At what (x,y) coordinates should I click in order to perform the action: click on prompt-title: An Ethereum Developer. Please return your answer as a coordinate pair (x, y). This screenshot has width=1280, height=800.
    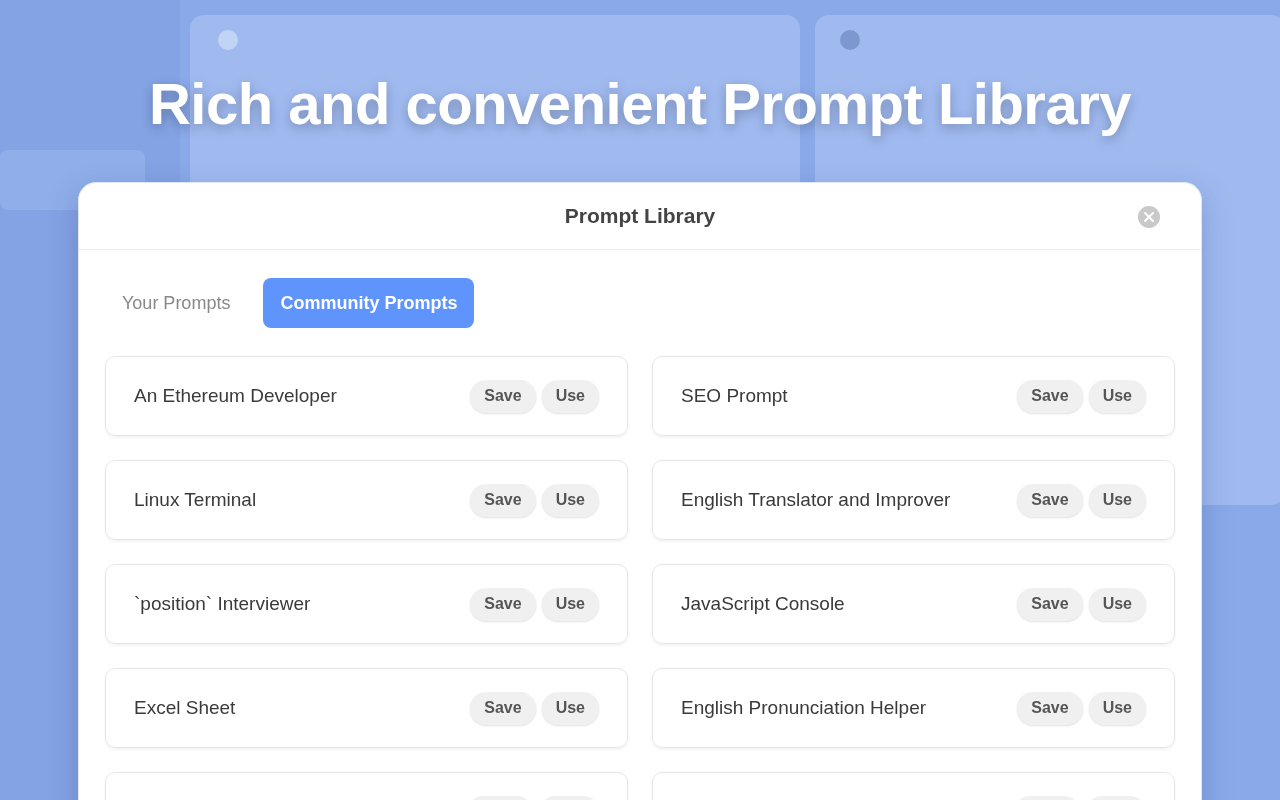
    Looking at the image, I should click on (236, 396).